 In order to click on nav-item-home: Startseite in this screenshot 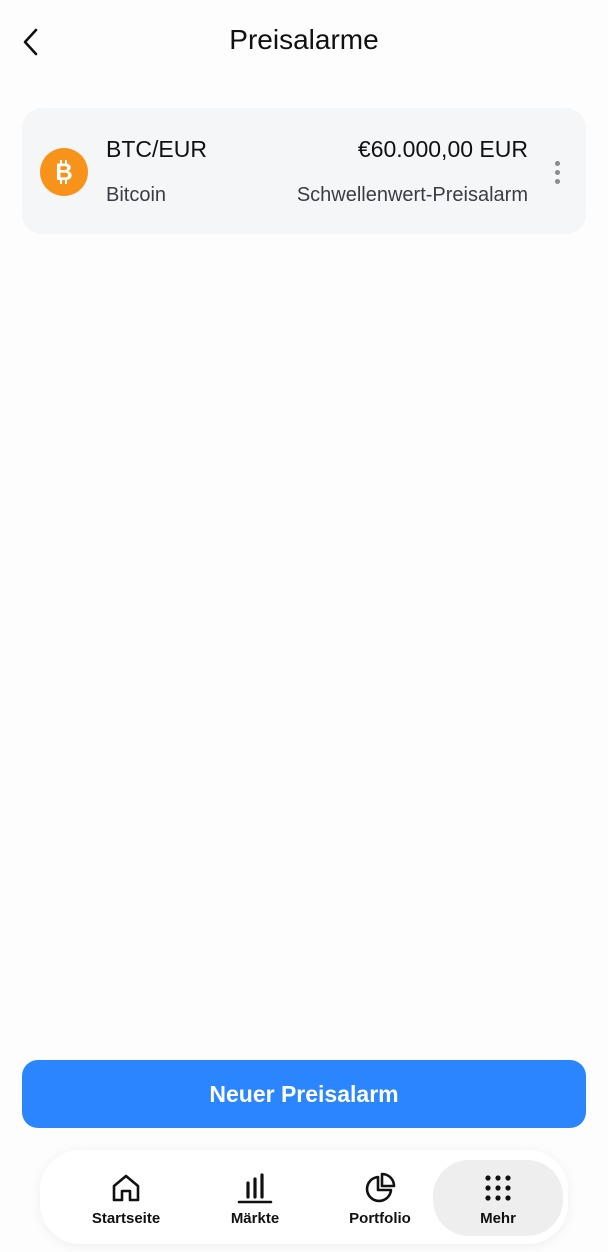, I will do `click(126, 1198)`.